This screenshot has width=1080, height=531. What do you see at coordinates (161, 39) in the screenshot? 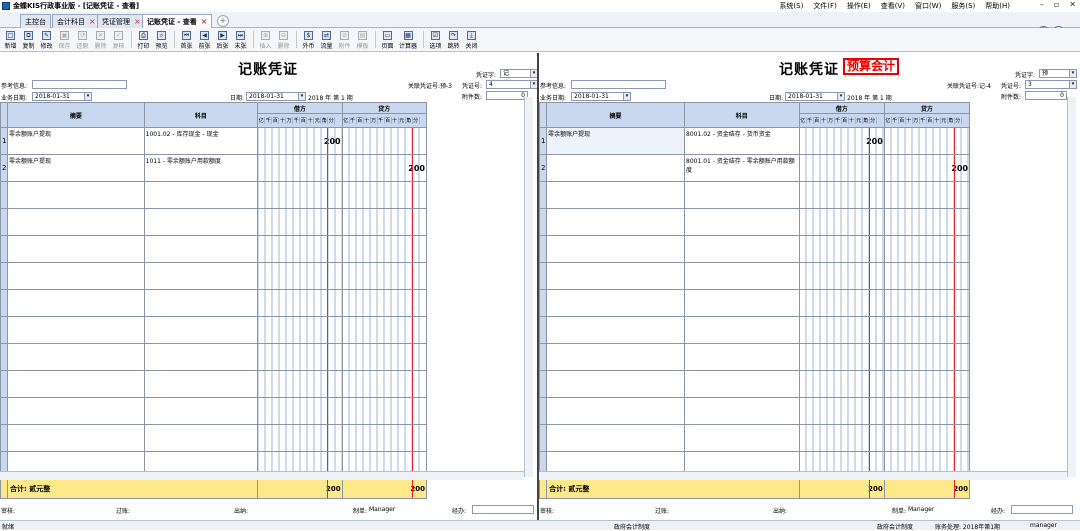
I see `preview-button: ⌕ 预览` at bounding box center [161, 39].